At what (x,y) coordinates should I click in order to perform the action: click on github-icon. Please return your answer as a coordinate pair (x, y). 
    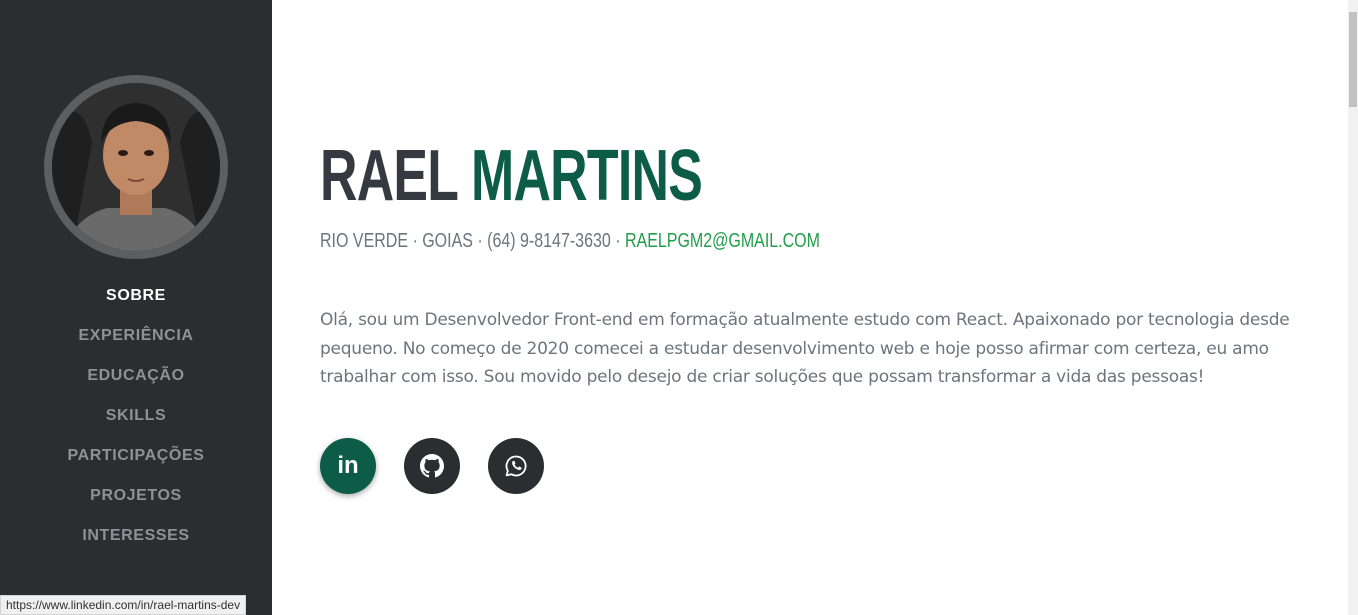
    Looking at the image, I should click on (432, 466).